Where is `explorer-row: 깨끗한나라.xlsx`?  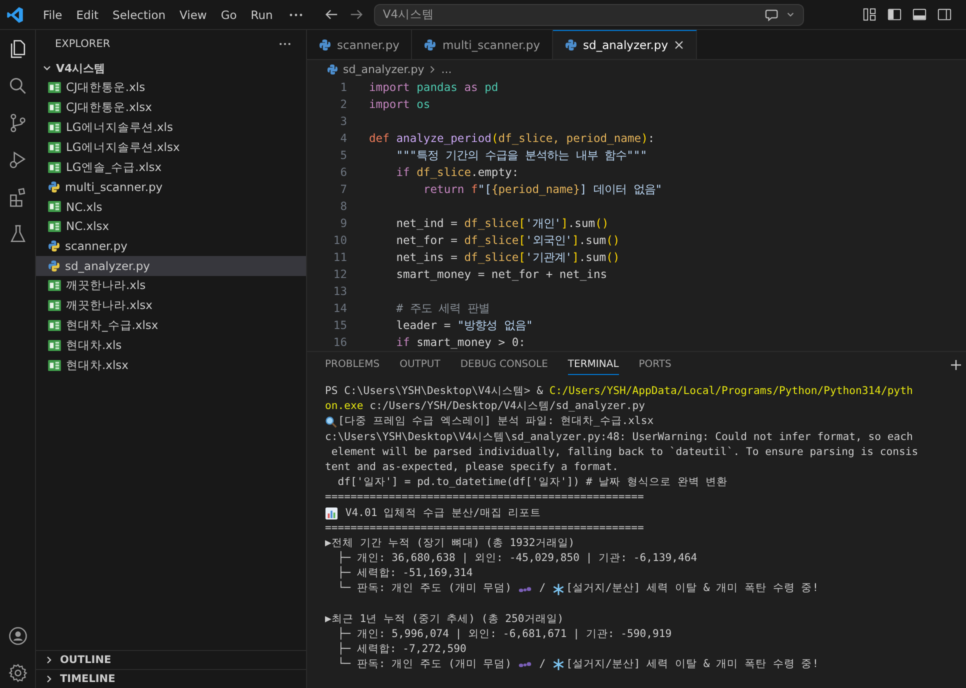
explorer-row: 깨끗한나라.xlsx is located at coordinates (171, 306).